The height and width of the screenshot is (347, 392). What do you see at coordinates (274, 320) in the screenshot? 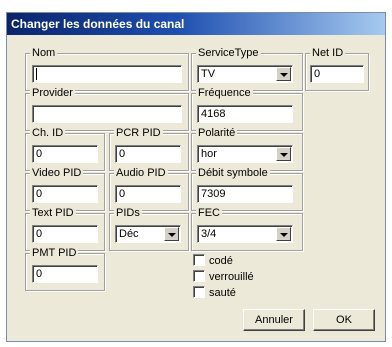
I see `cancel-button: Annuler` at bounding box center [274, 320].